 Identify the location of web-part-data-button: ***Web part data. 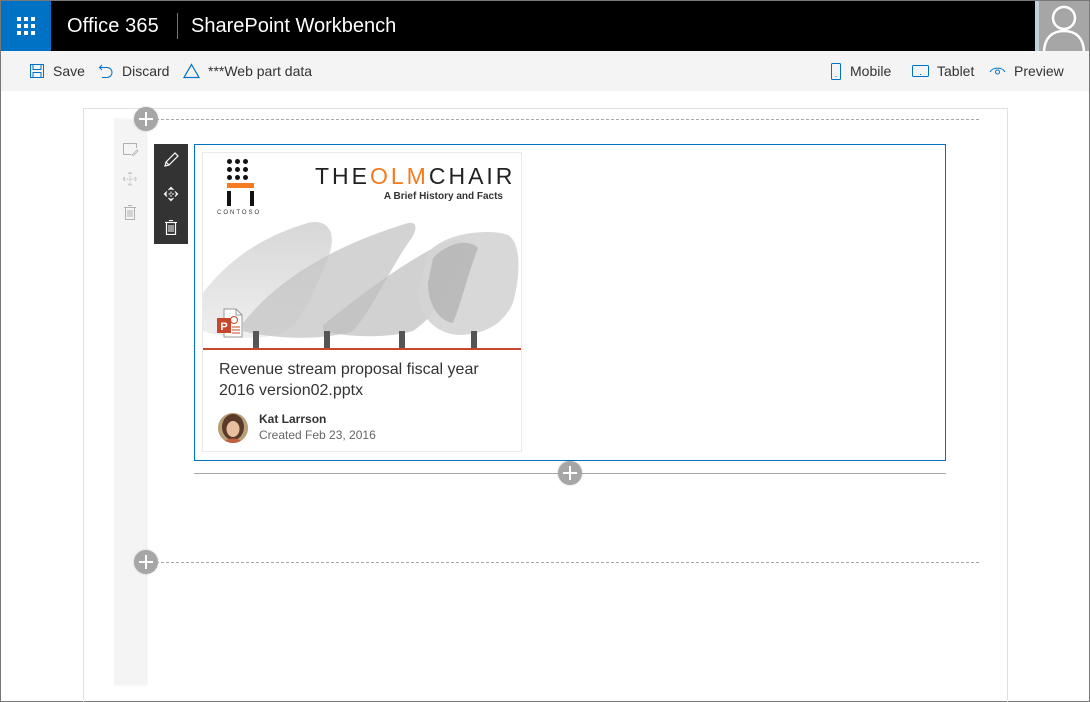
(247, 71).